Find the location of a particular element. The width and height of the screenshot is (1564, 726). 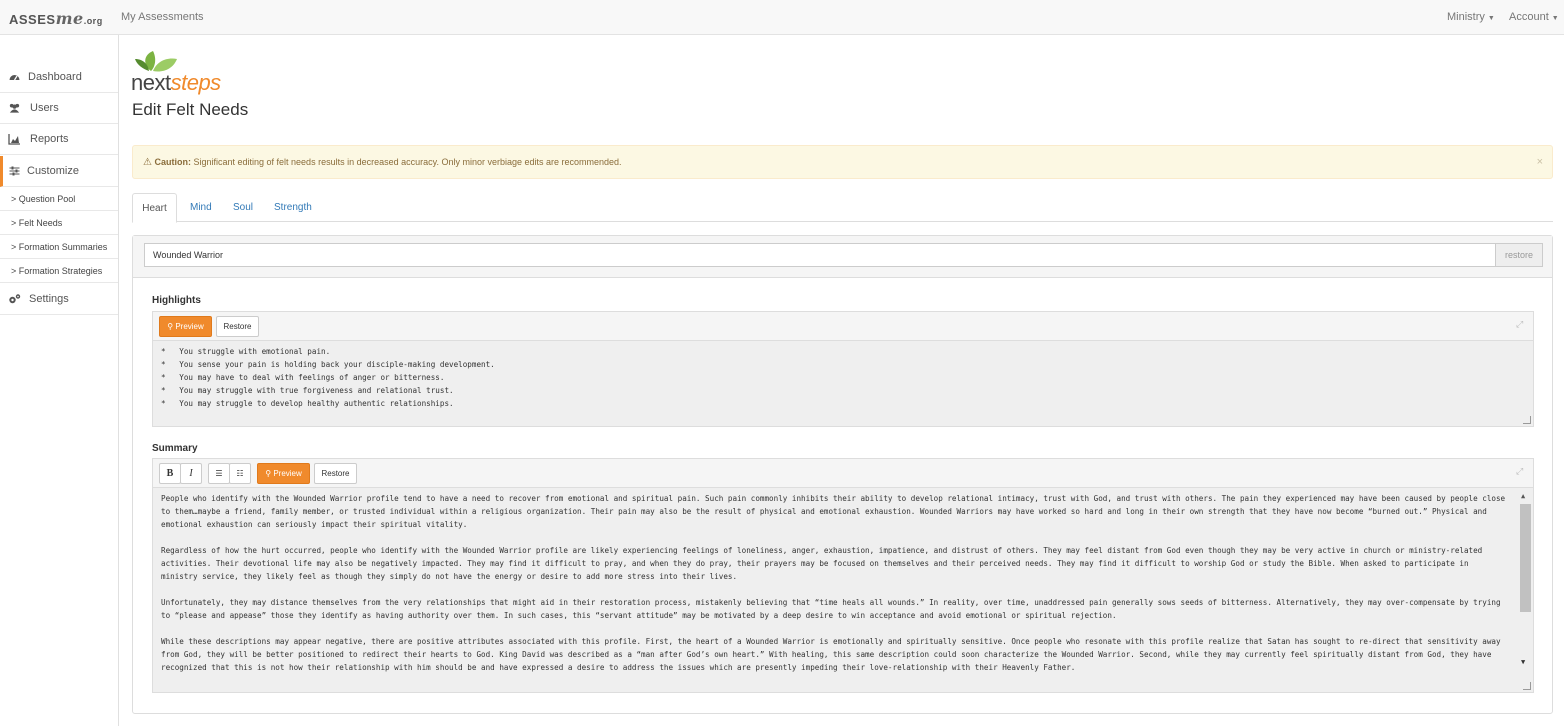

warning-icon: ⚠ is located at coordinates (147, 162).